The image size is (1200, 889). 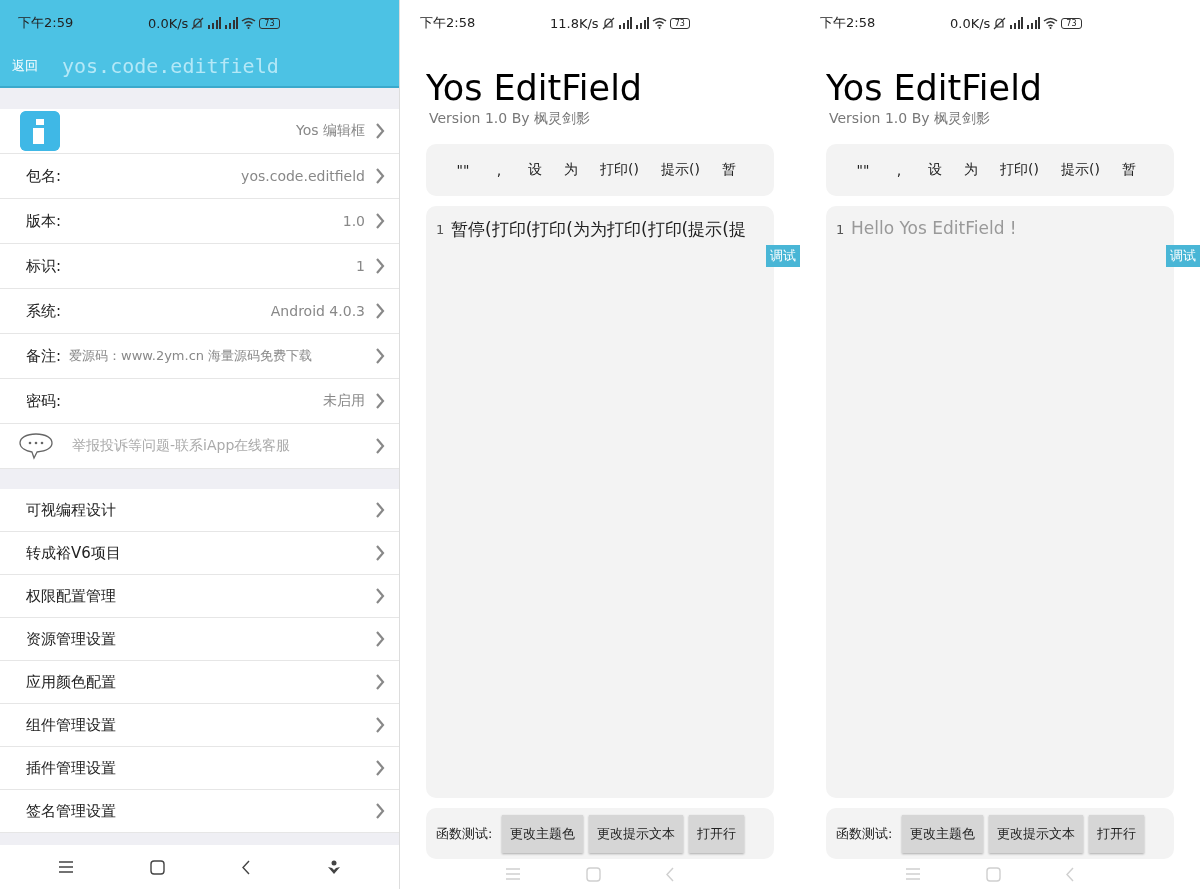 I want to click on row-value: 1, so click(x=360, y=266).